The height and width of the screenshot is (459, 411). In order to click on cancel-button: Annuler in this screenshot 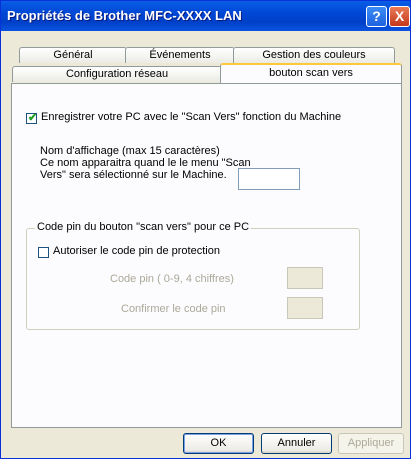, I will do `click(296, 443)`.